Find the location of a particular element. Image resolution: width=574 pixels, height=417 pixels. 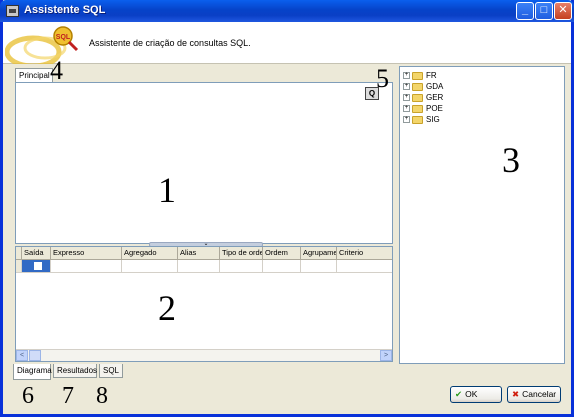

cancel-button: ✖ Cancelar is located at coordinates (534, 394).